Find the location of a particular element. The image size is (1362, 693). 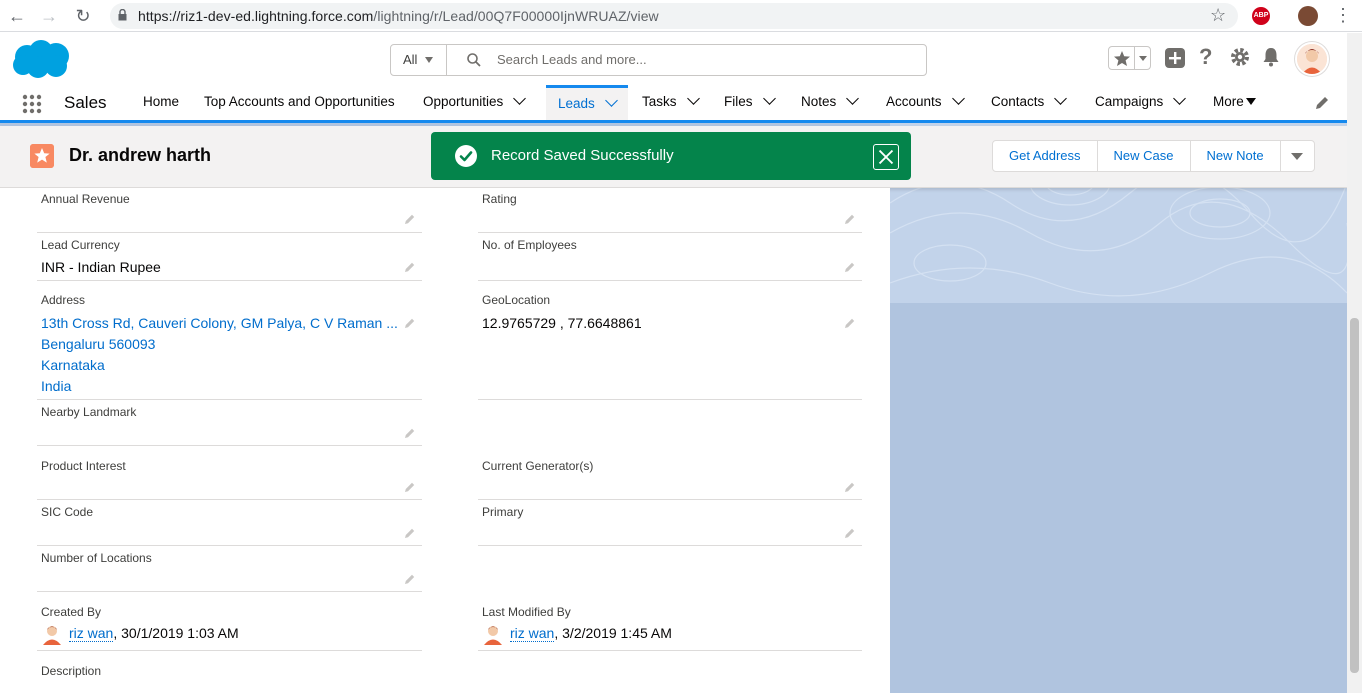

more-actions-button is located at coordinates (1297, 156).